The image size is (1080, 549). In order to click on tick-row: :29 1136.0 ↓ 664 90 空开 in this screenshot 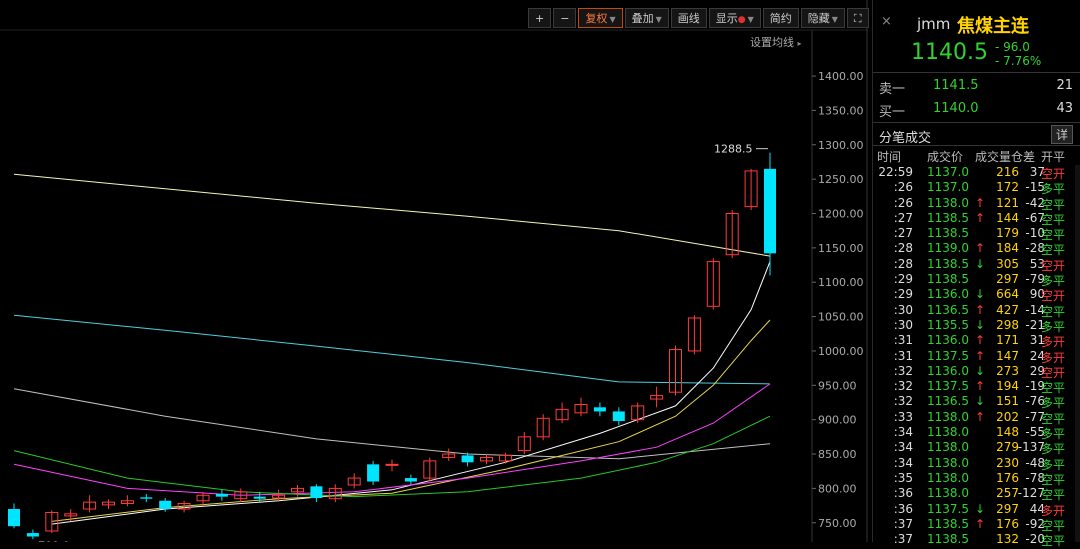, I will do `click(976, 295)`.